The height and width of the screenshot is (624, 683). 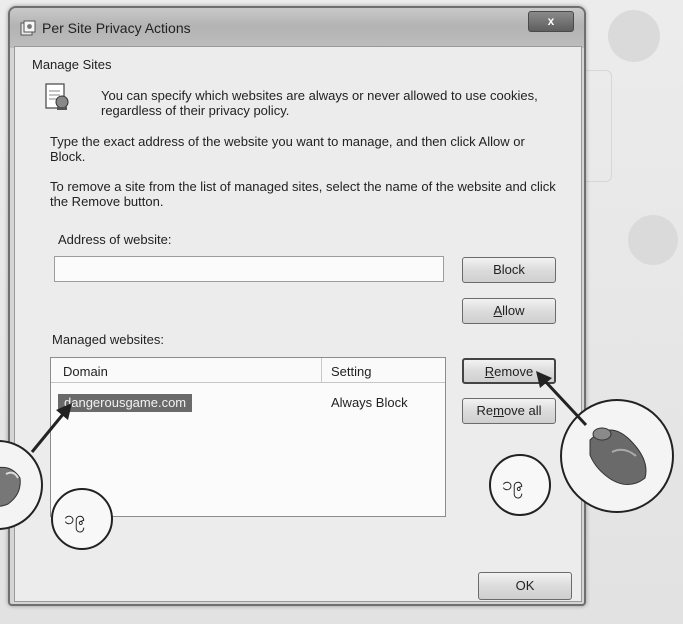 I want to click on privacy-window-icon, so click(x=28, y=28).